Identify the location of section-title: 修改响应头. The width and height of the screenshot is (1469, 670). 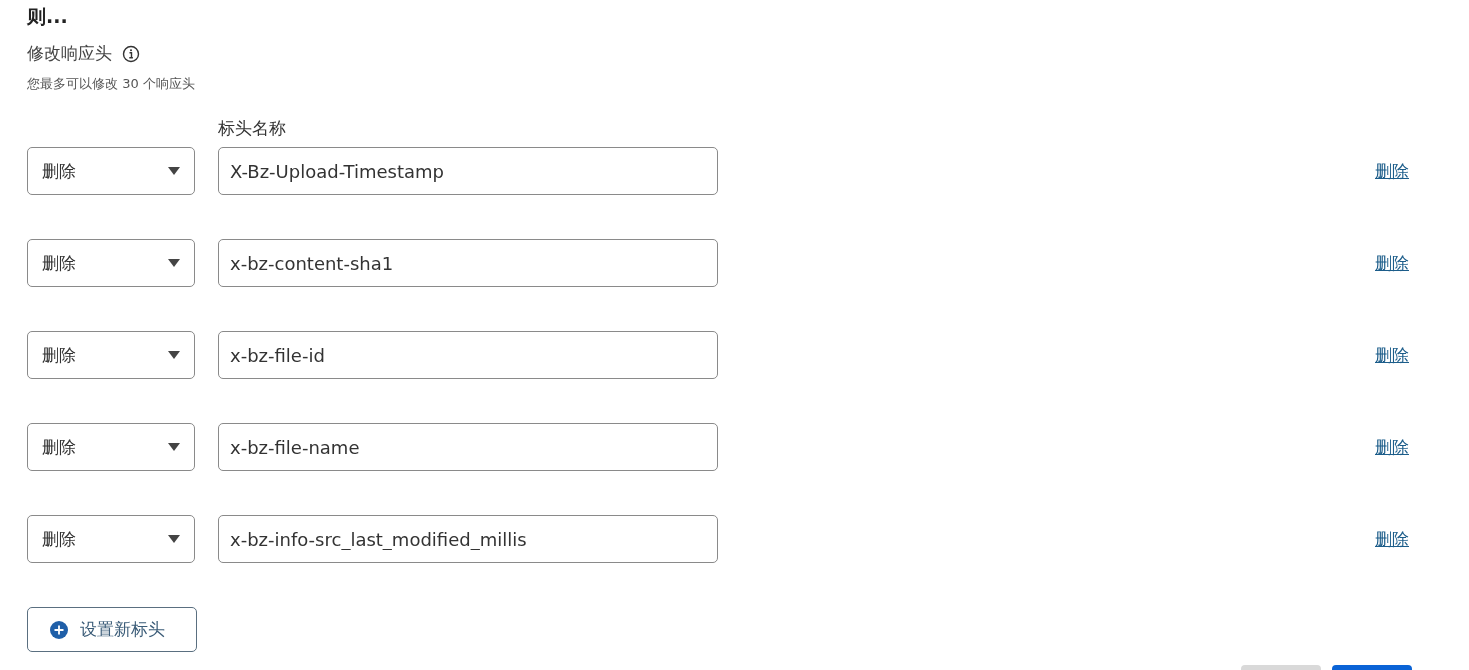
(69, 53).